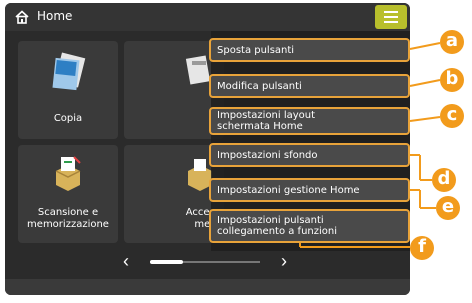  What do you see at coordinates (452, 80) in the screenshot?
I see `callout-b: b` at bounding box center [452, 80].